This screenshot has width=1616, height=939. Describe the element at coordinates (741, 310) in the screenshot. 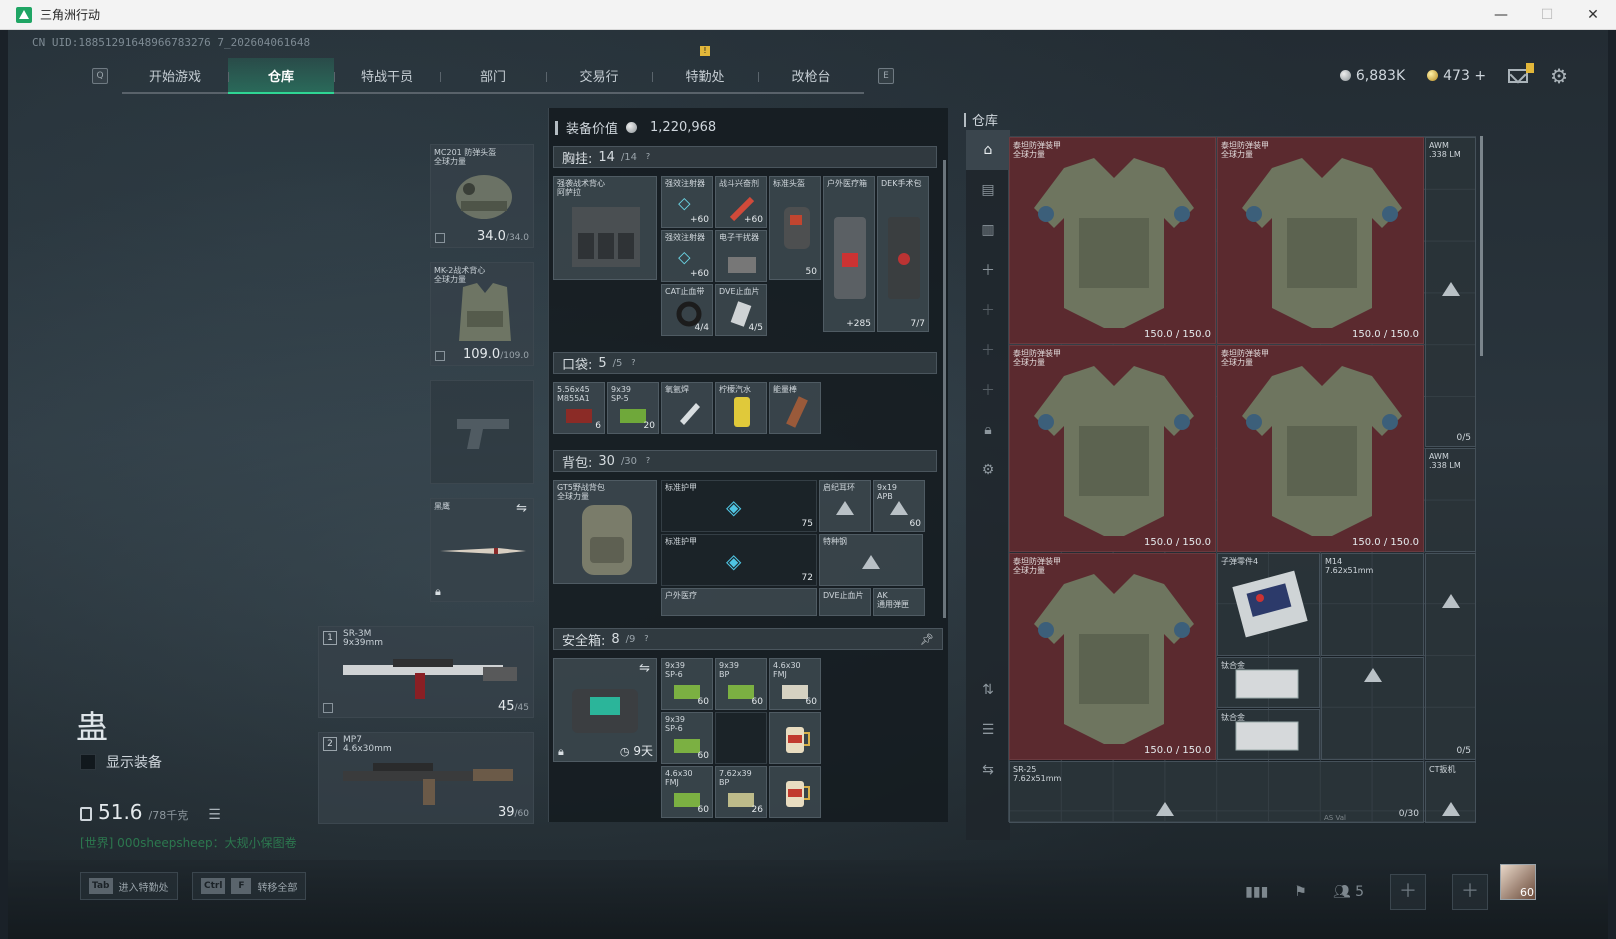

I see `chest-item-8: DVE止血片 4/5` at that location.